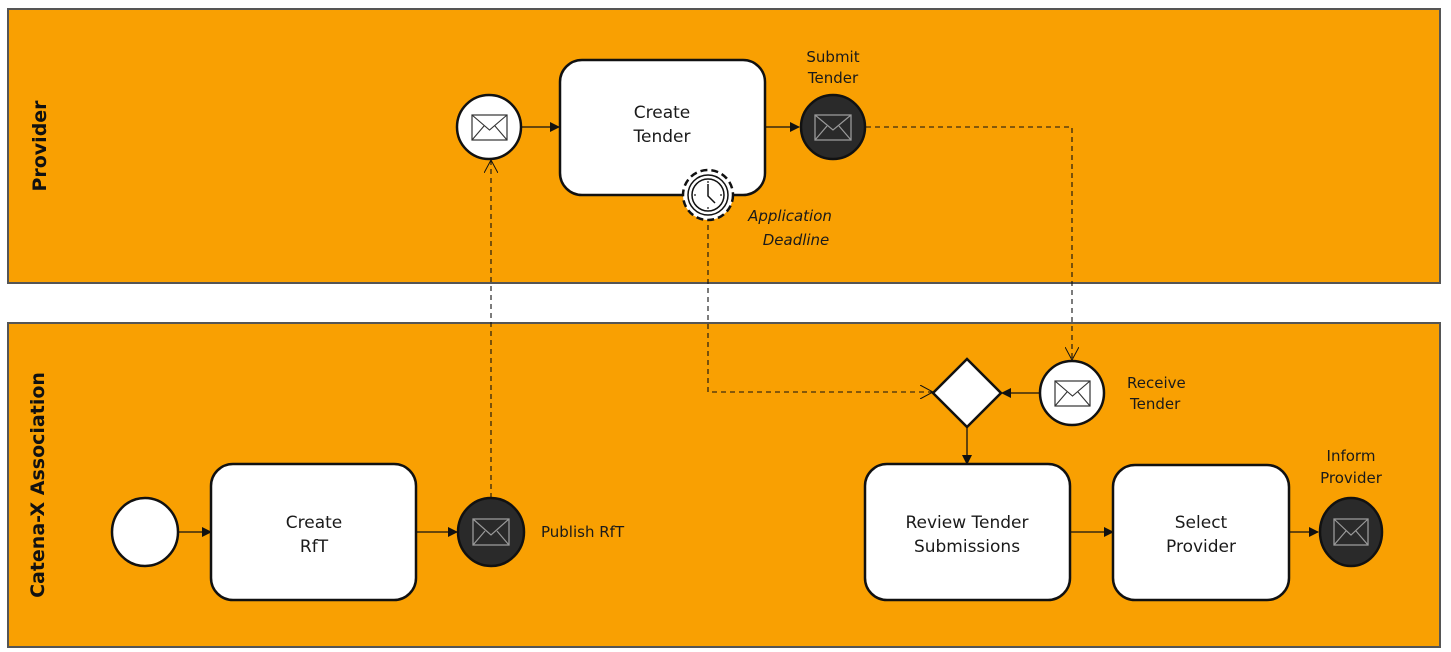  I want to click on svg-text: Review Tender, so click(966, 523).